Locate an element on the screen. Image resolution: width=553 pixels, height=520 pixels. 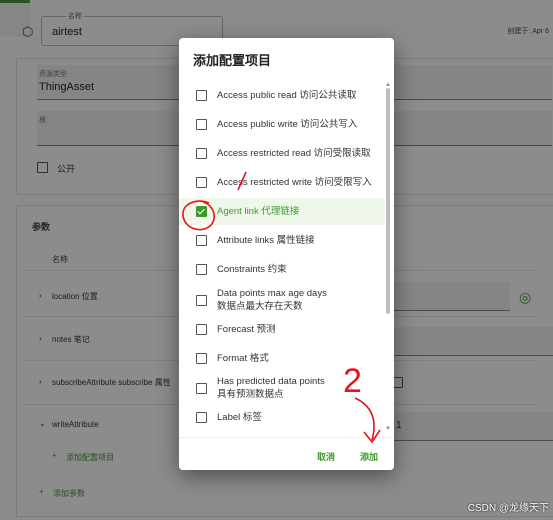
dialog-title: 添加配置项目 is located at coordinates (232, 60).